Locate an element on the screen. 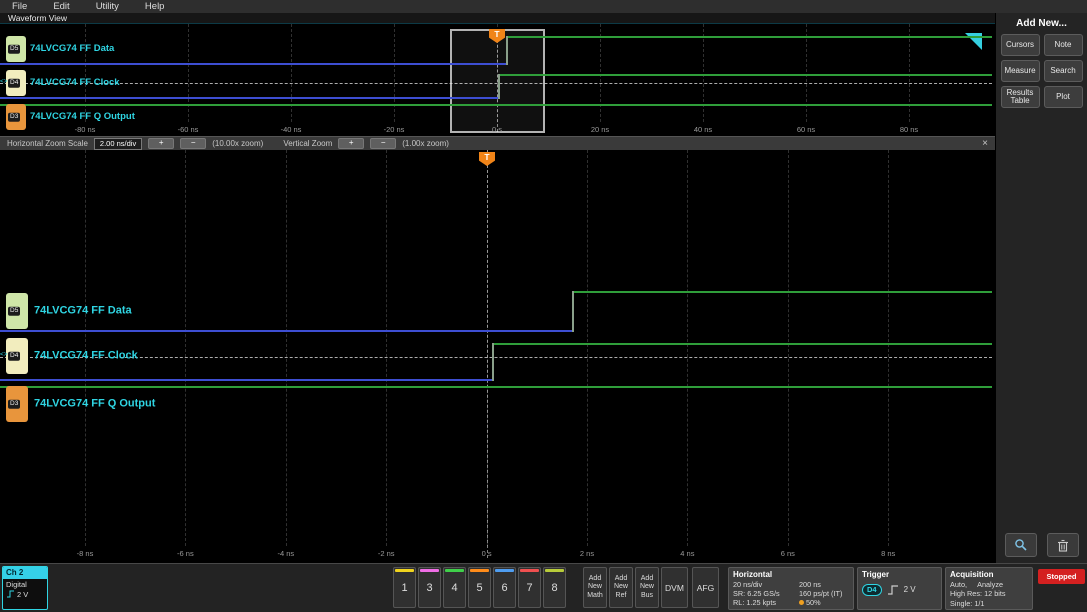 Image resolution: width=1087 pixels, height=612 pixels. axis-label: 20 ns is located at coordinates (600, 129).